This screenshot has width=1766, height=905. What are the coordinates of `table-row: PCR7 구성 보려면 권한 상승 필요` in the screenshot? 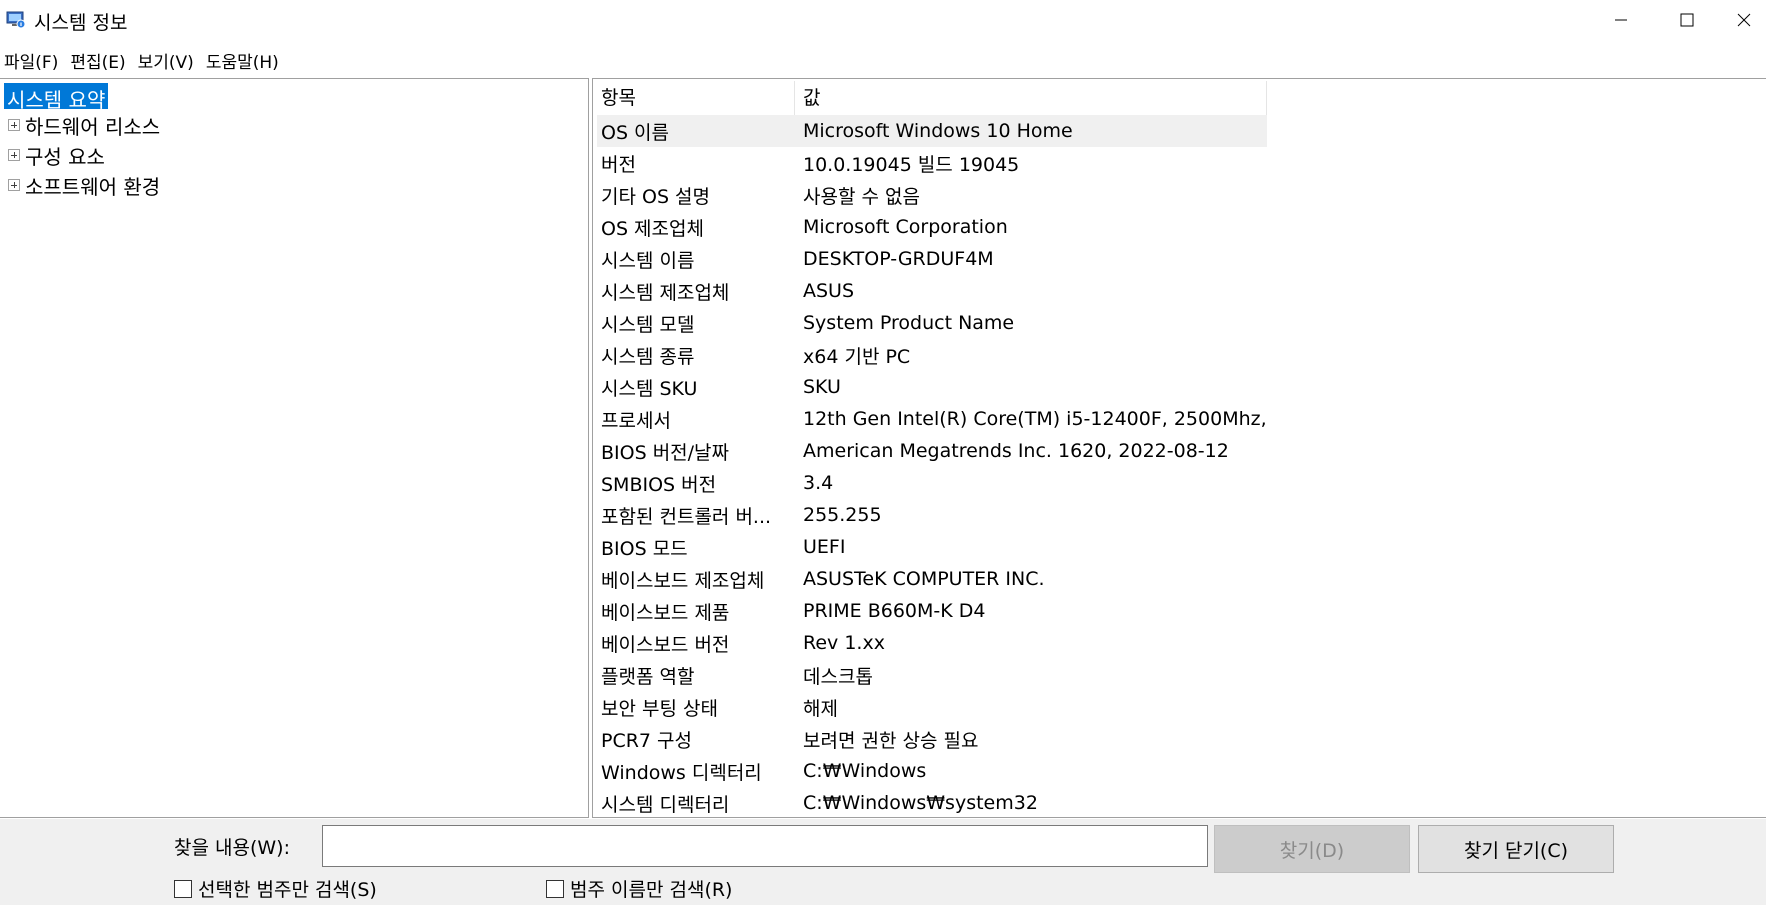 It's located at (932, 739).